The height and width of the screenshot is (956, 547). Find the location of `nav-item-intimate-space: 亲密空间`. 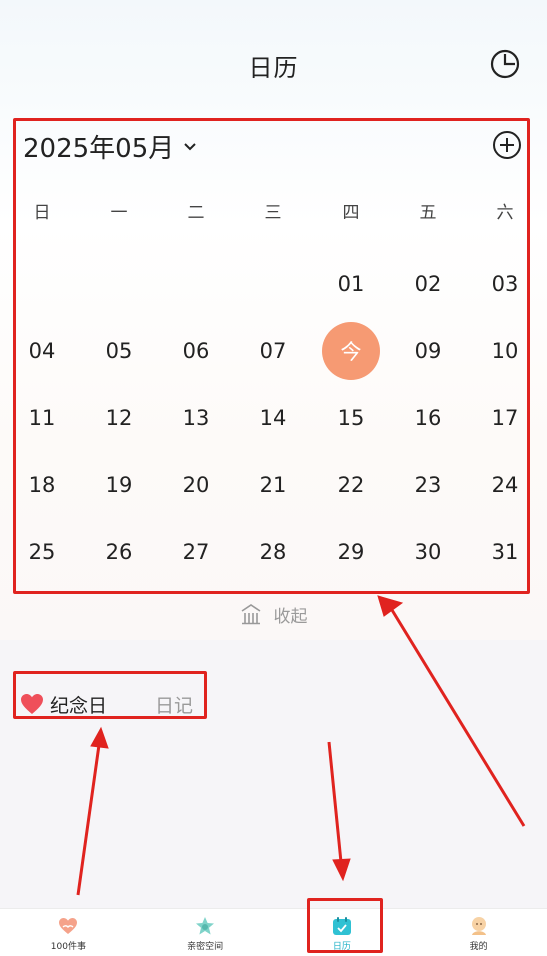

nav-item-intimate-space: 亲密空间 is located at coordinates (205, 932).